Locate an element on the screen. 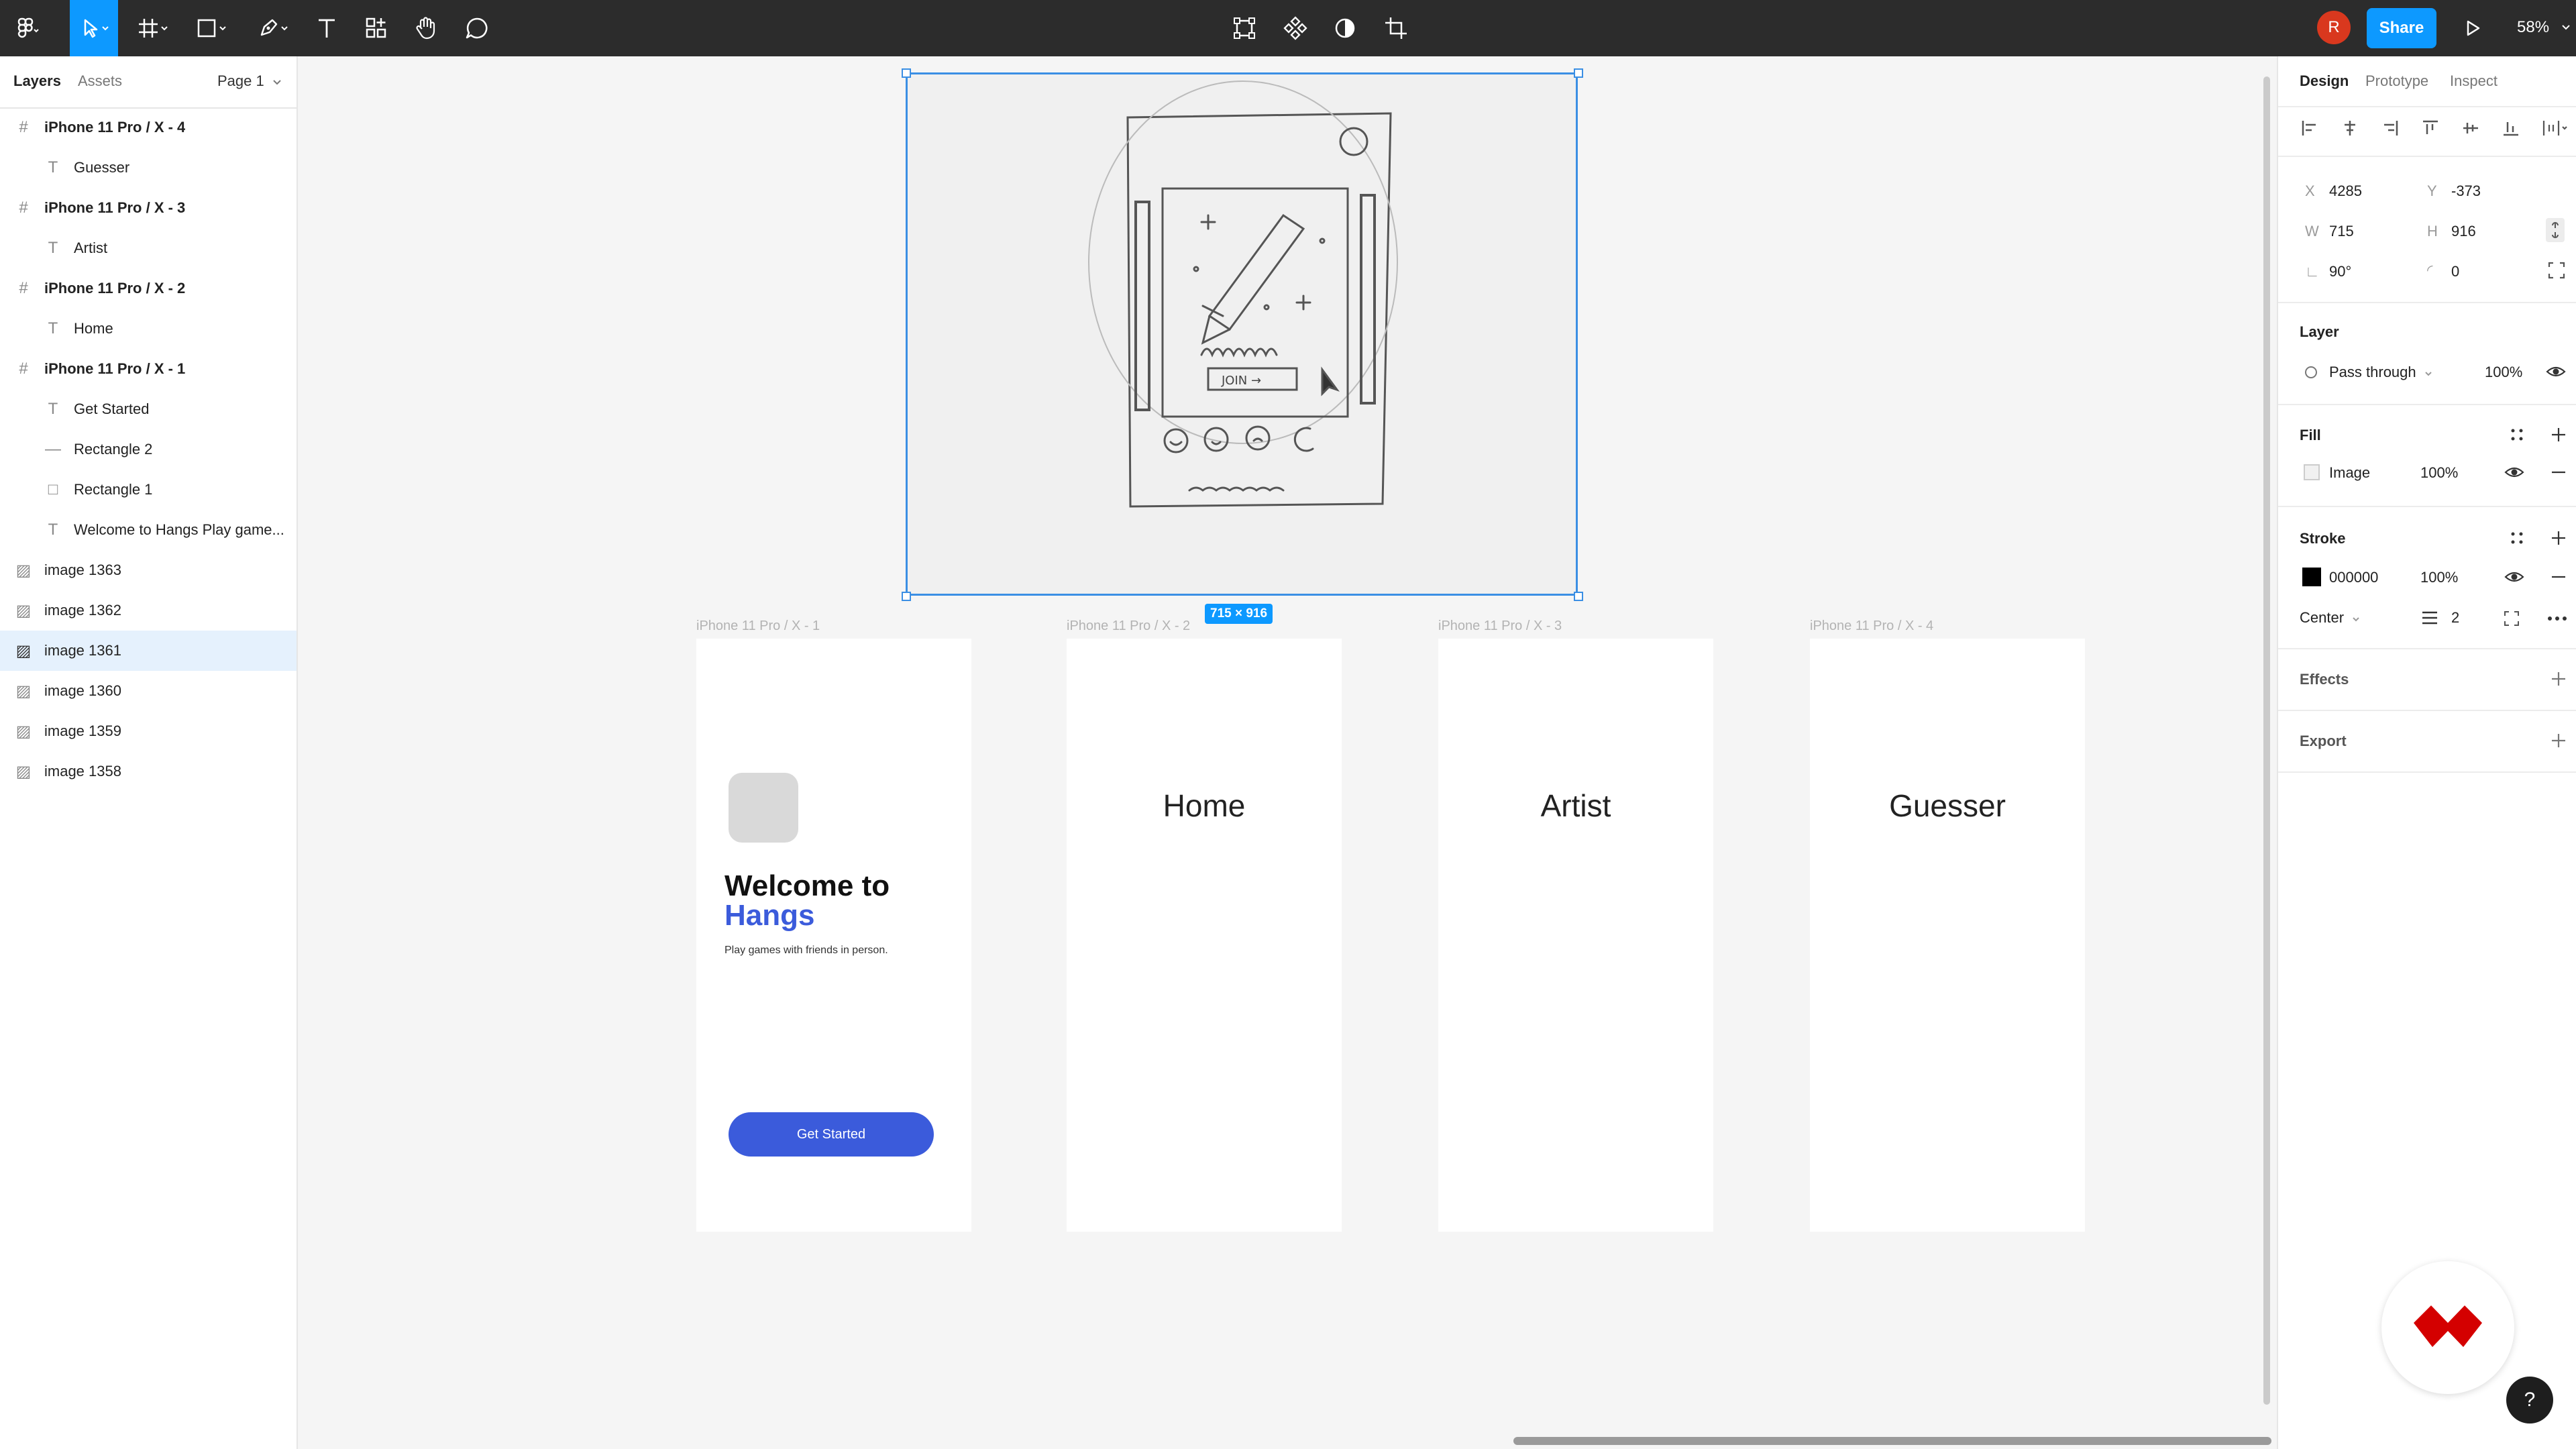 Image resolution: width=2576 pixels, height=1449 pixels. frame-label: iPhone 11 Pro / X - 4 is located at coordinates (1871, 626).